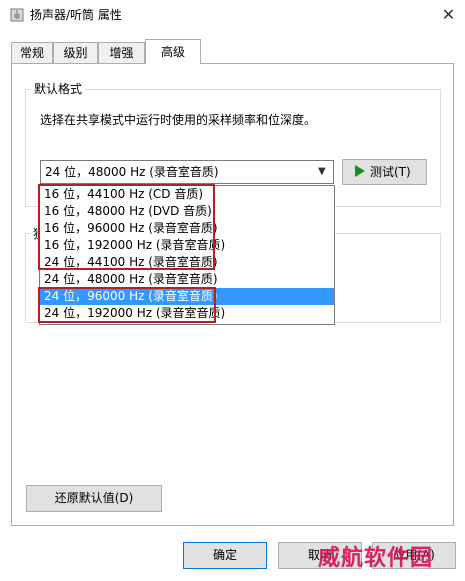 This screenshot has height=581, width=465. What do you see at coordinates (127, 305) in the screenshot?
I see `highlight-box-24bit` at bounding box center [127, 305].